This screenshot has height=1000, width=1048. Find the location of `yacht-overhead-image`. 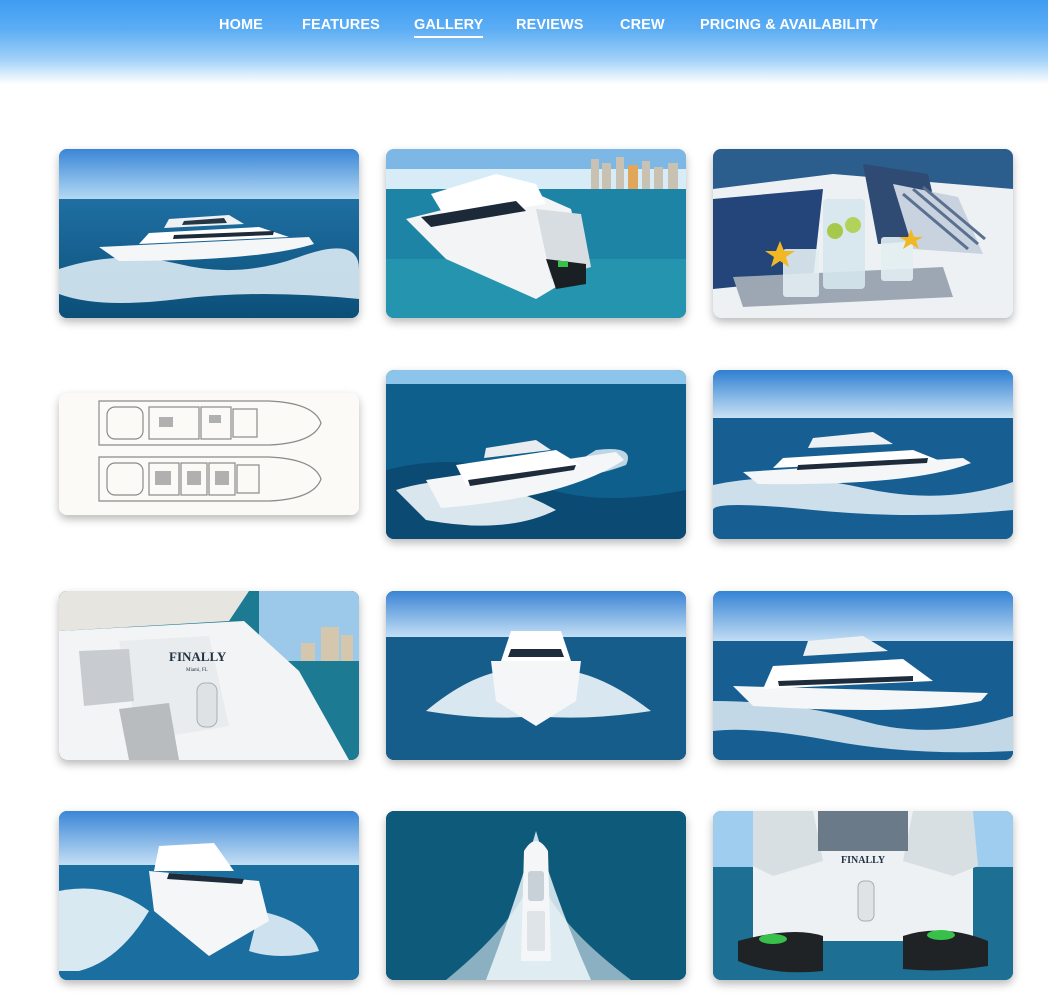

yacht-overhead-image is located at coordinates (536, 895).